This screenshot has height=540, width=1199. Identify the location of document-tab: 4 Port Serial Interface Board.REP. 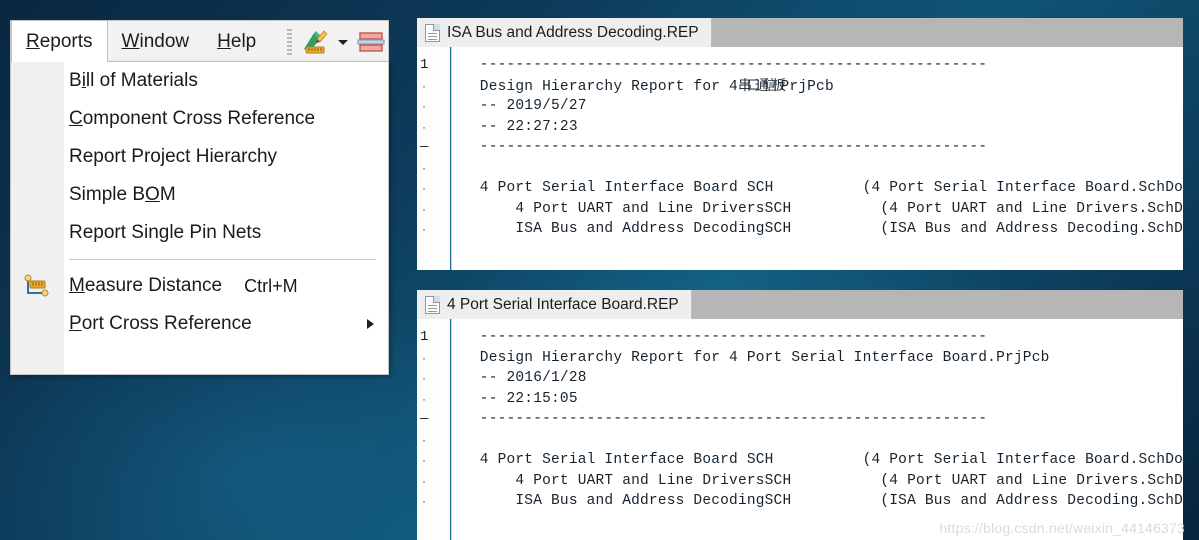
(554, 304).